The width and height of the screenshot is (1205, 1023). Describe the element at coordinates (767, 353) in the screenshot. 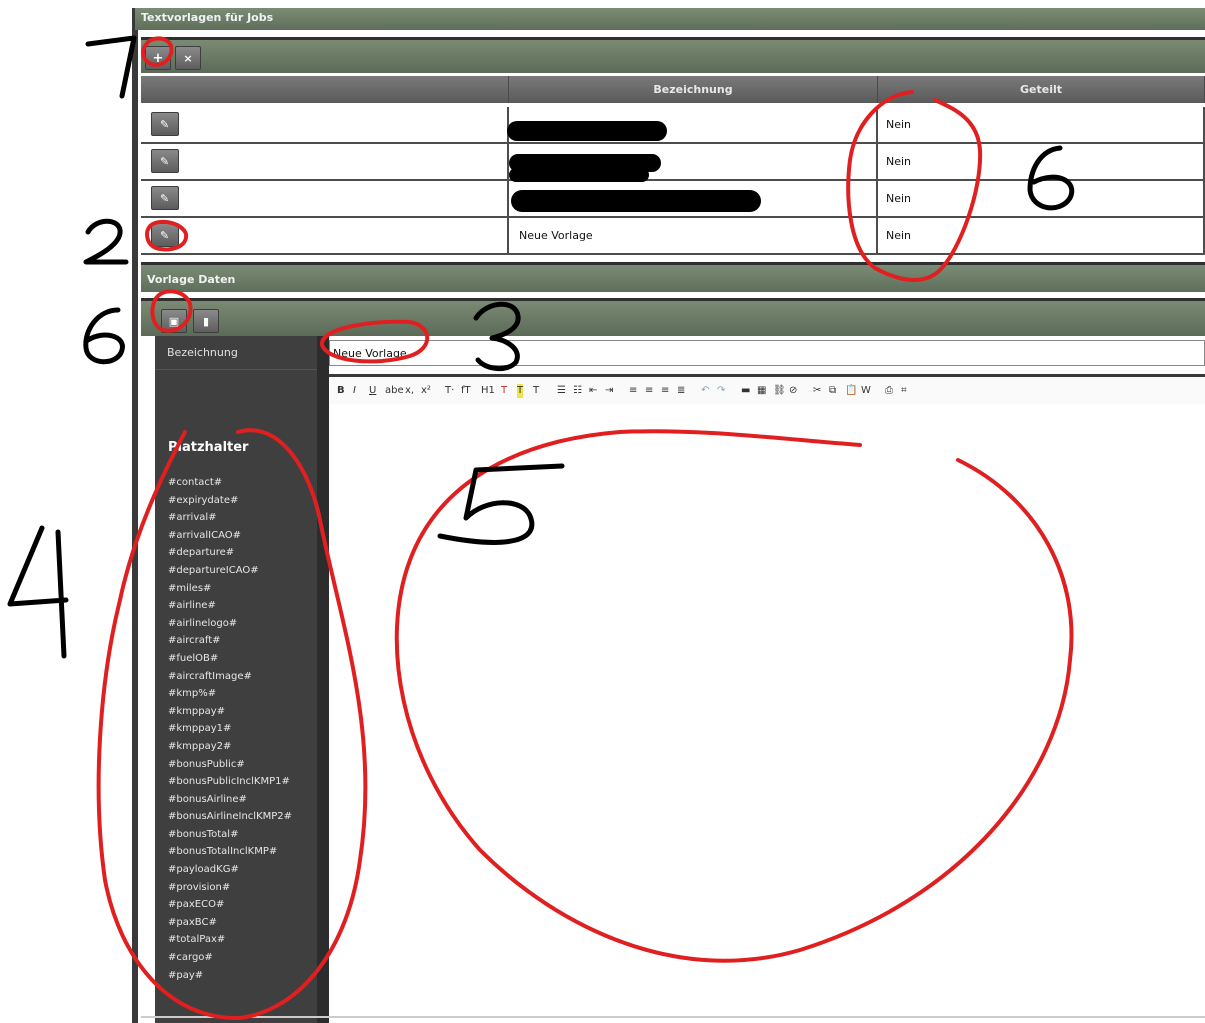

I see `name-input` at that location.